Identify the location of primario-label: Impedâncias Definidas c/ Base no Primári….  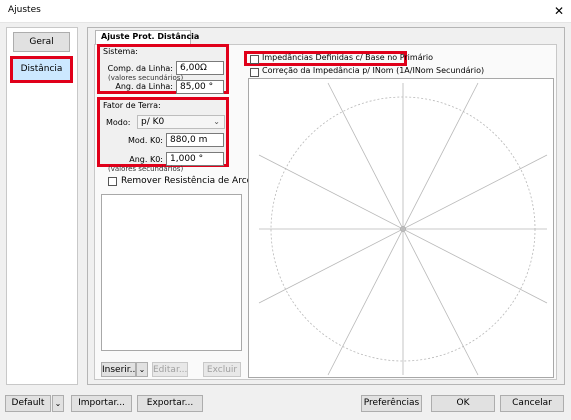
(348, 57).